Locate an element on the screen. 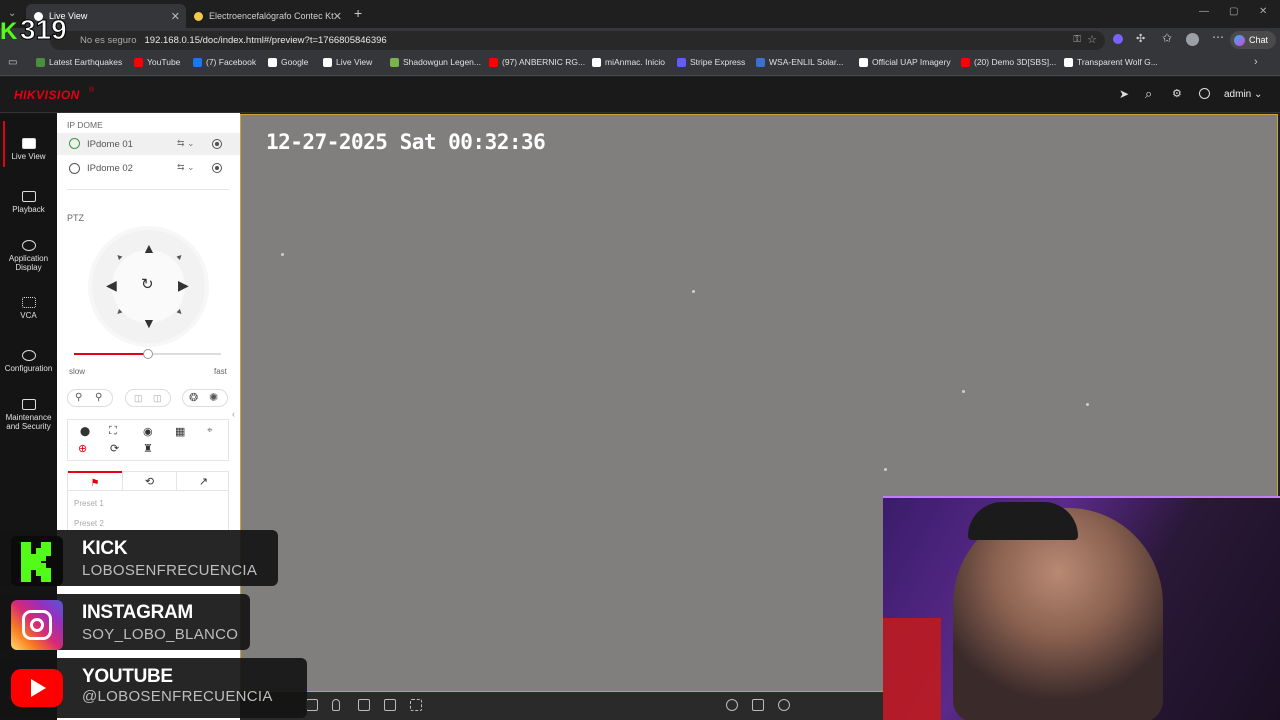  wiper-icon: ⛶ is located at coordinates (113, 431).